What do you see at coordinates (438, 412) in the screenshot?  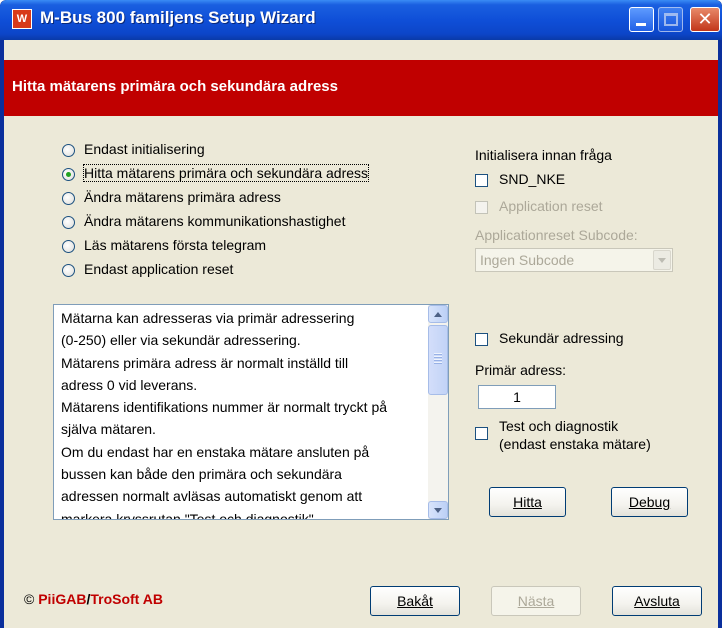 I see `description-scrollbar` at bounding box center [438, 412].